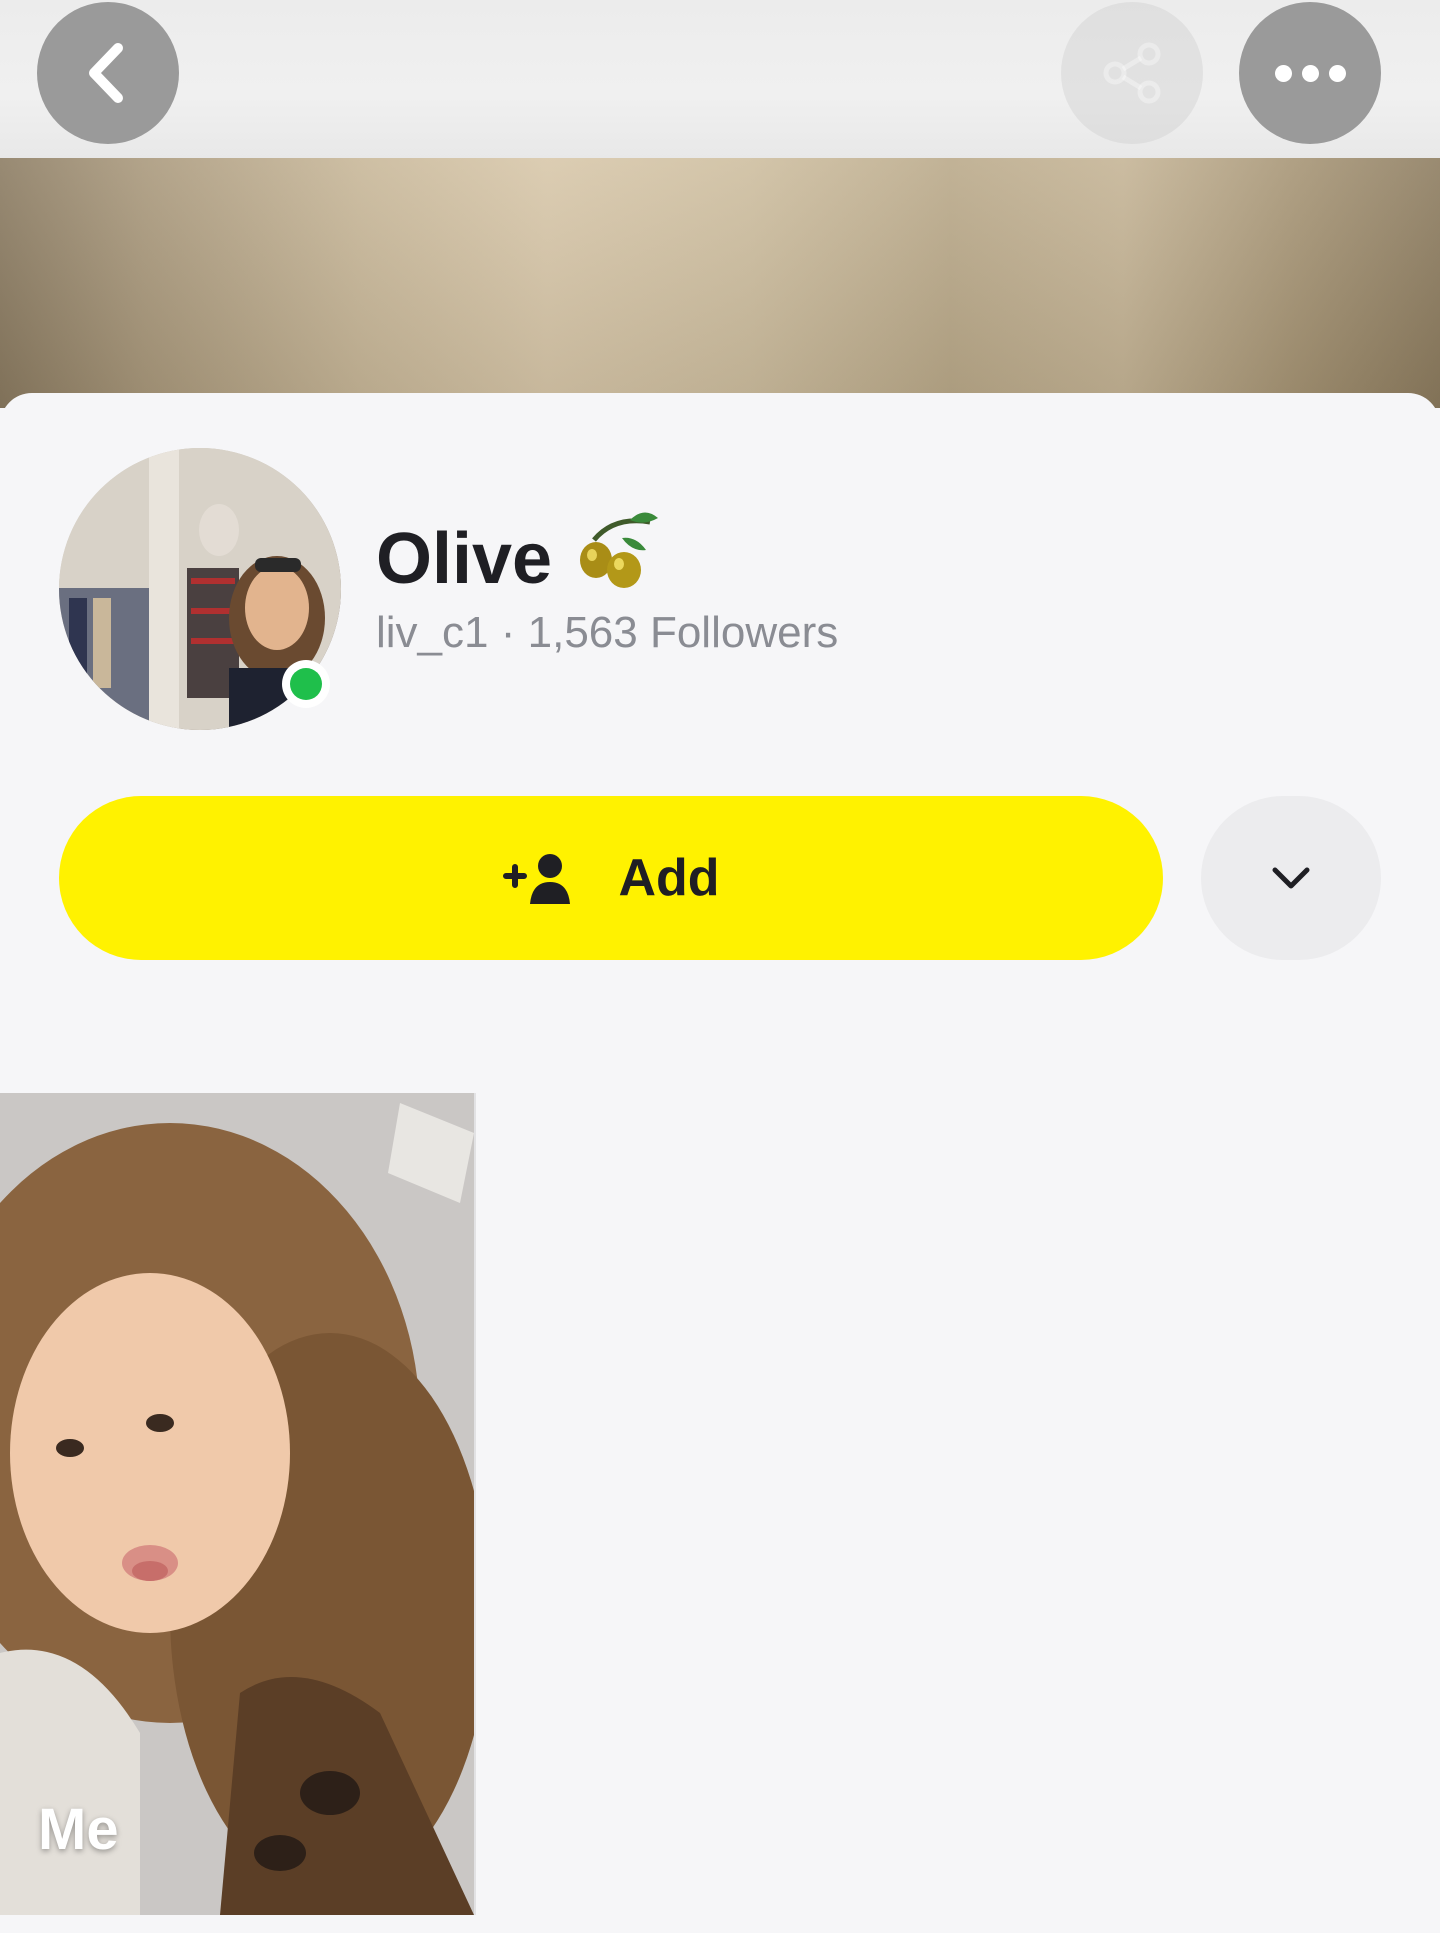 The width and height of the screenshot is (1440, 1933). I want to click on more-actions-dropdown-button, so click(1291, 878).